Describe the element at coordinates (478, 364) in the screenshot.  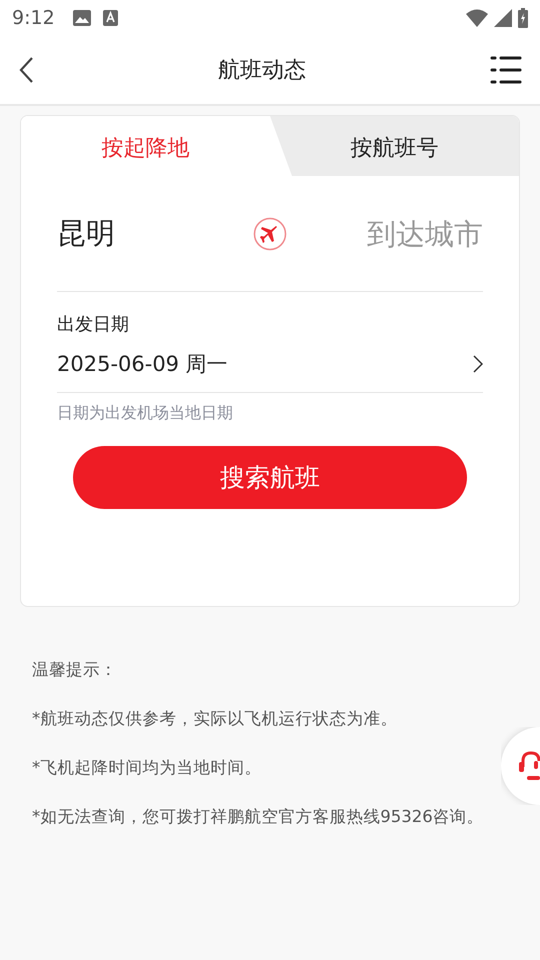
I see `chevron-right-icon` at that location.